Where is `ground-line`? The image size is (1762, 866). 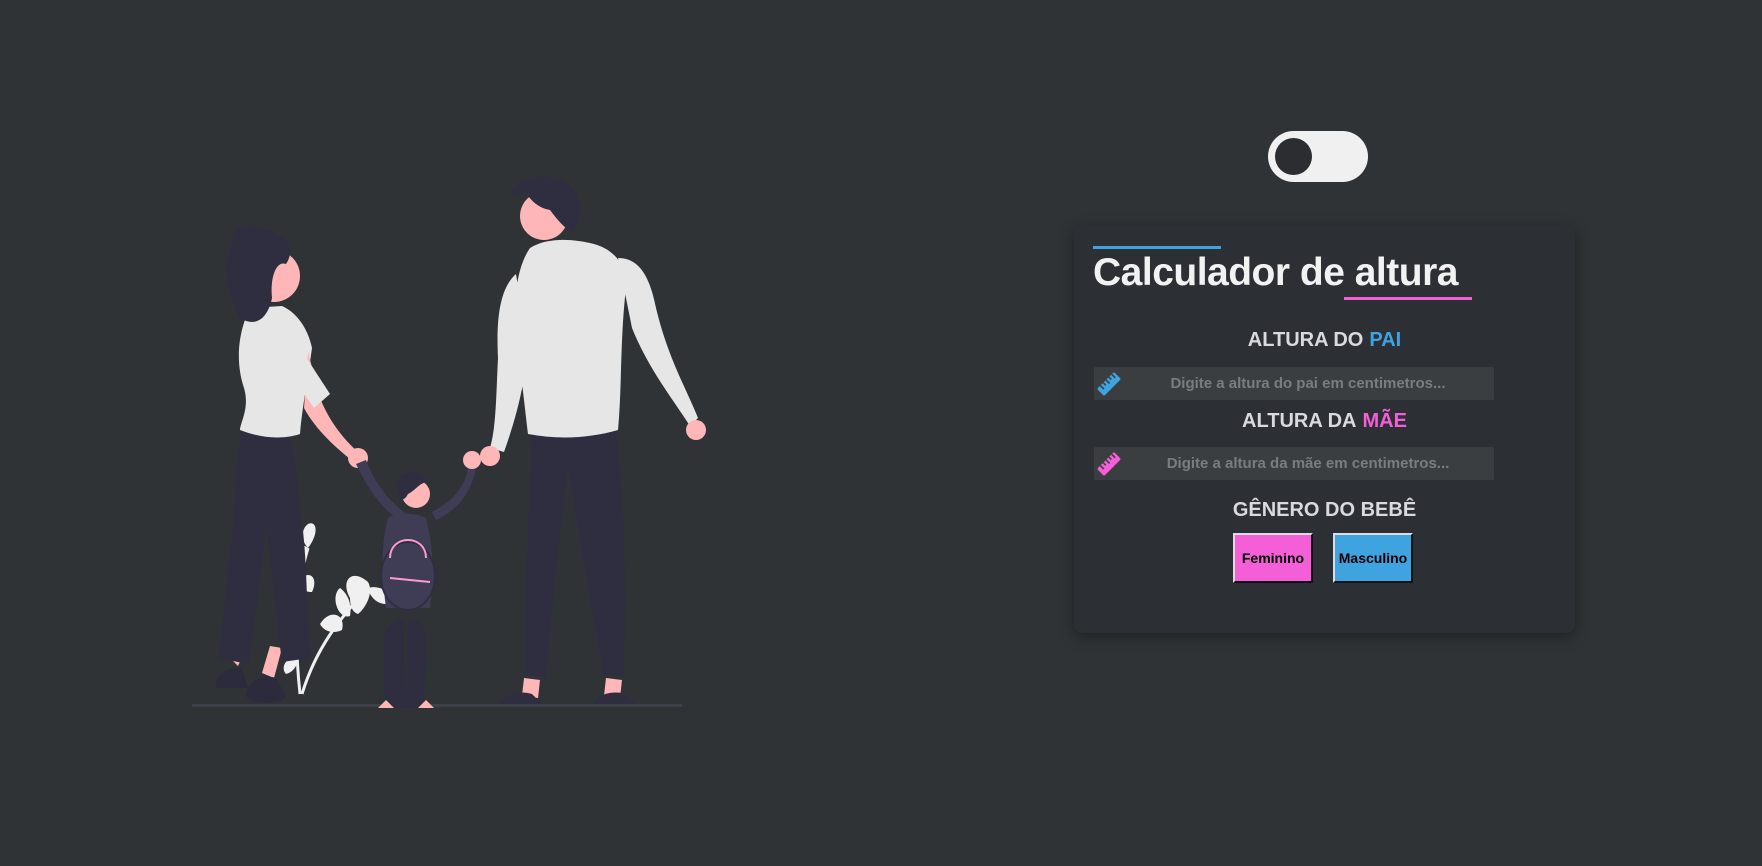 ground-line is located at coordinates (437, 705).